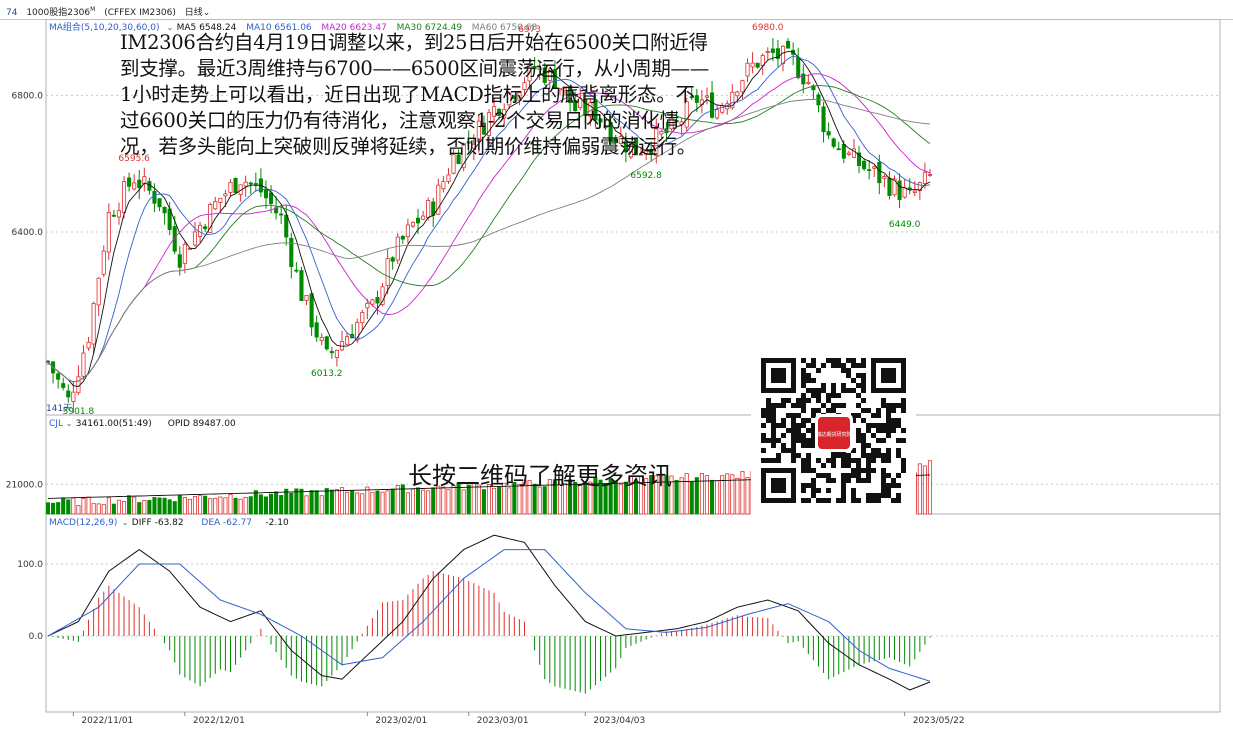 The image size is (1233, 730). I want to click on macd-ytick-label: 100.0, so click(30, 565).